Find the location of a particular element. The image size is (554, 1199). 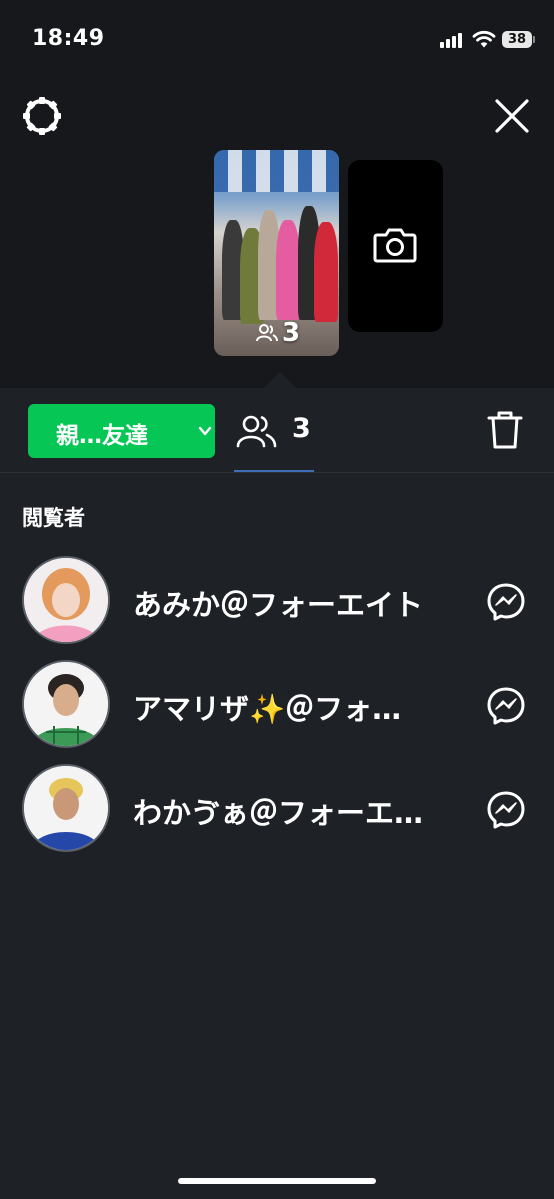

wifi-icon is located at coordinates (484, 39).